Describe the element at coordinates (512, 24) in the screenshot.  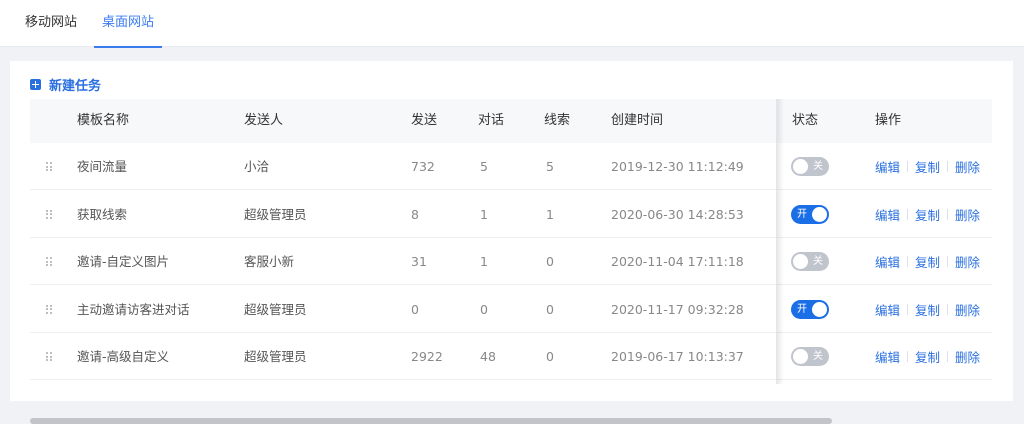
I see `top-tab-bar: 移动网站 桌面网站` at that location.